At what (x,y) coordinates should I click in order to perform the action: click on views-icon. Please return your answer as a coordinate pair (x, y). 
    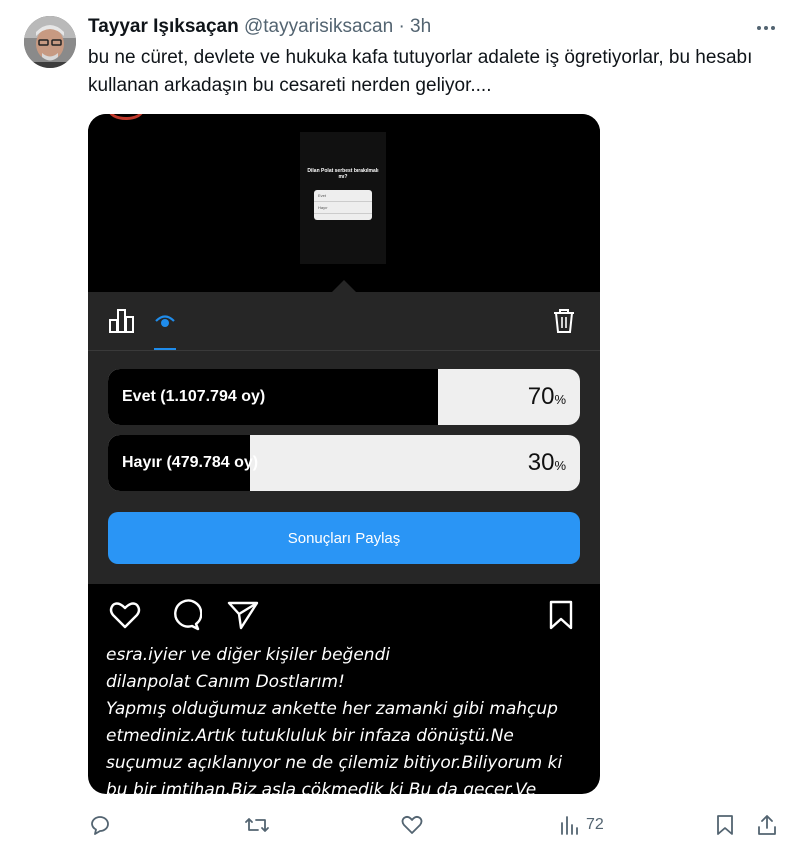
    Looking at the image, I should click on (569, 825).